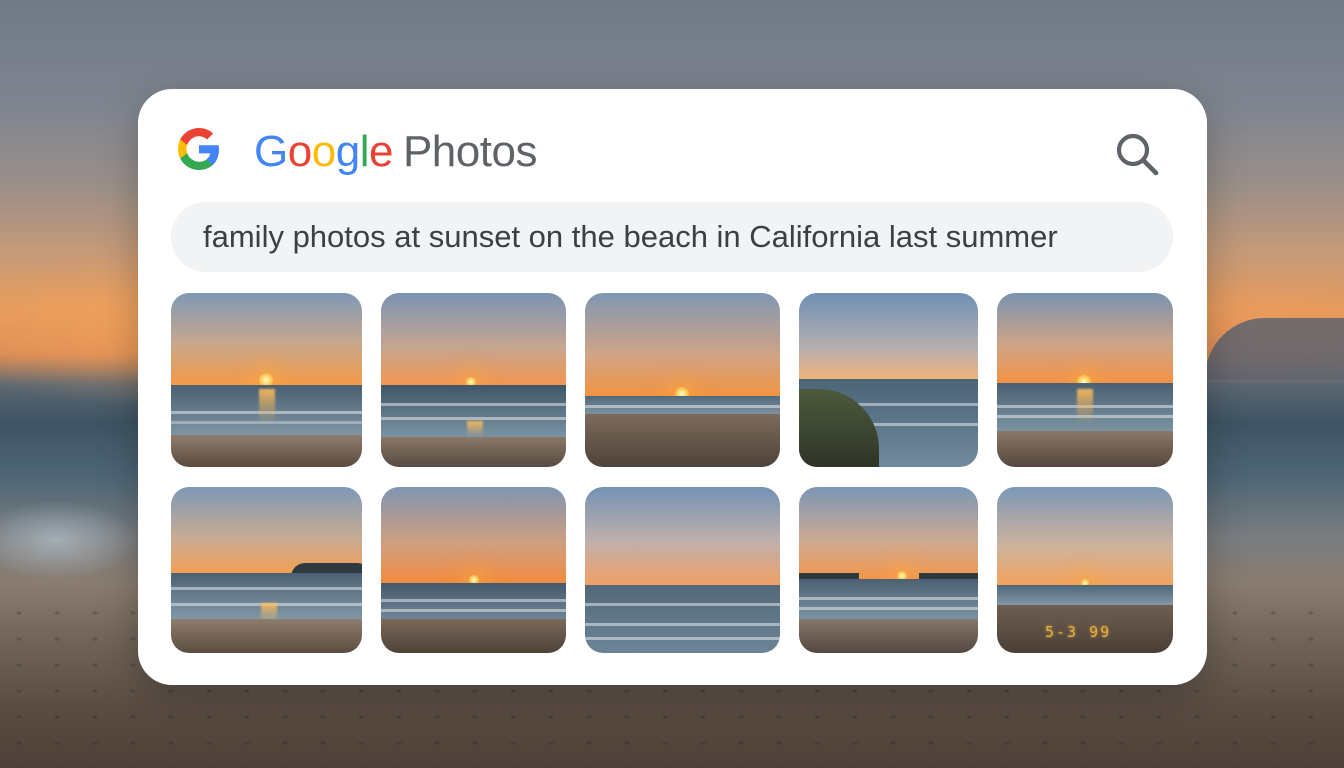 The image size is (1344, 768). What do you see at coordinates (198, 149) in the screenshot?
I see `google-g-icon` at bounding box center [198, 149].